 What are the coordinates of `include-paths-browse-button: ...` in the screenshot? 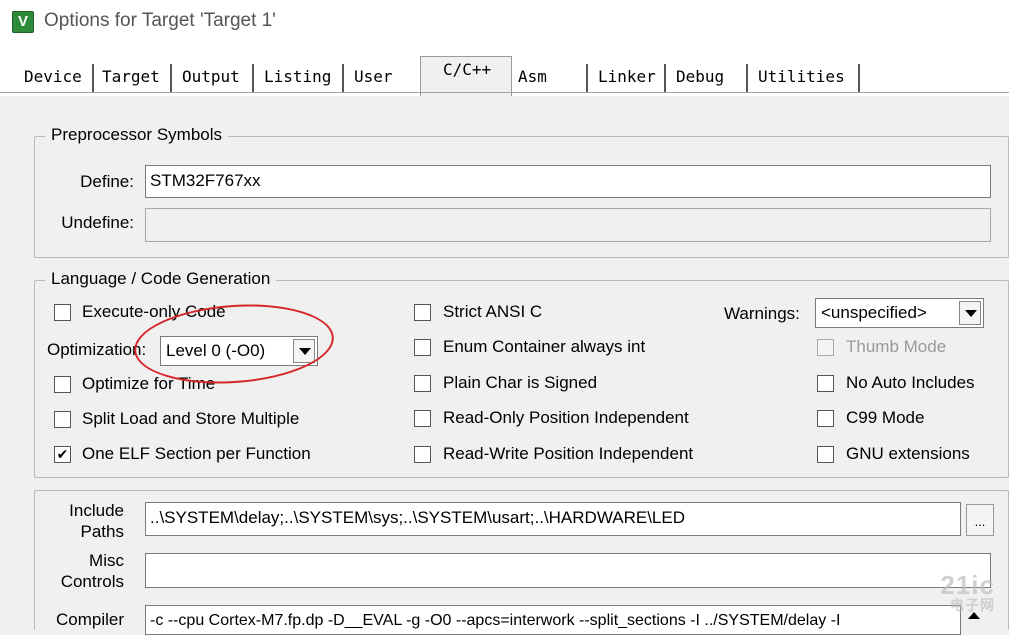 It's located at (980, 520).